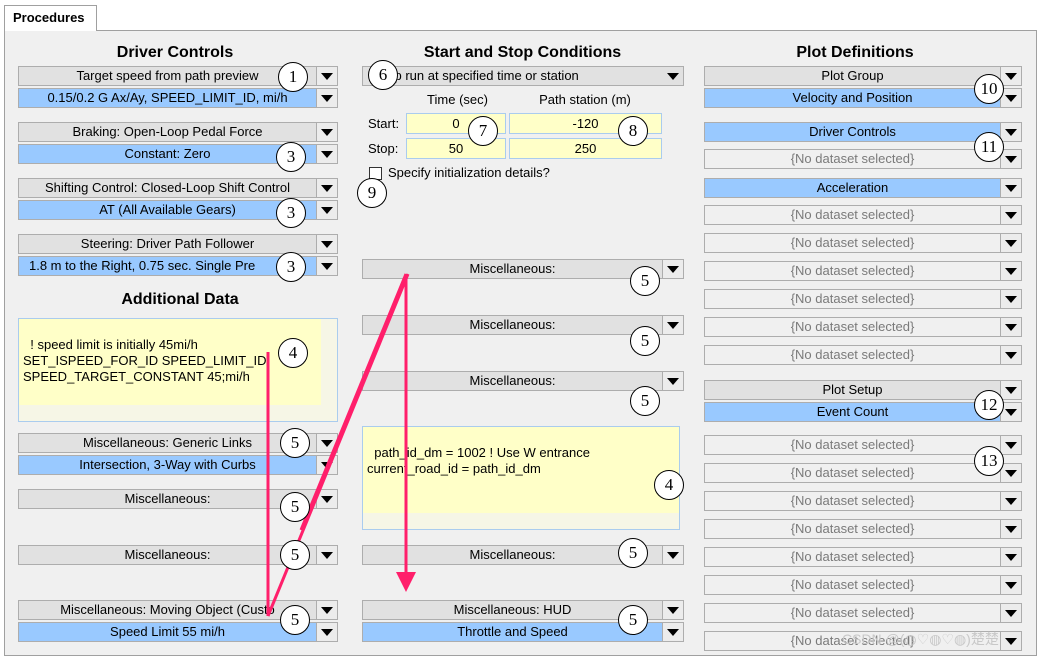 The width and height of the screenshot is (1040, 659). What do you see at coordinates (483, 131) in the screenshot?
I see `marker-7: 7` at bounding box center [483, 131].